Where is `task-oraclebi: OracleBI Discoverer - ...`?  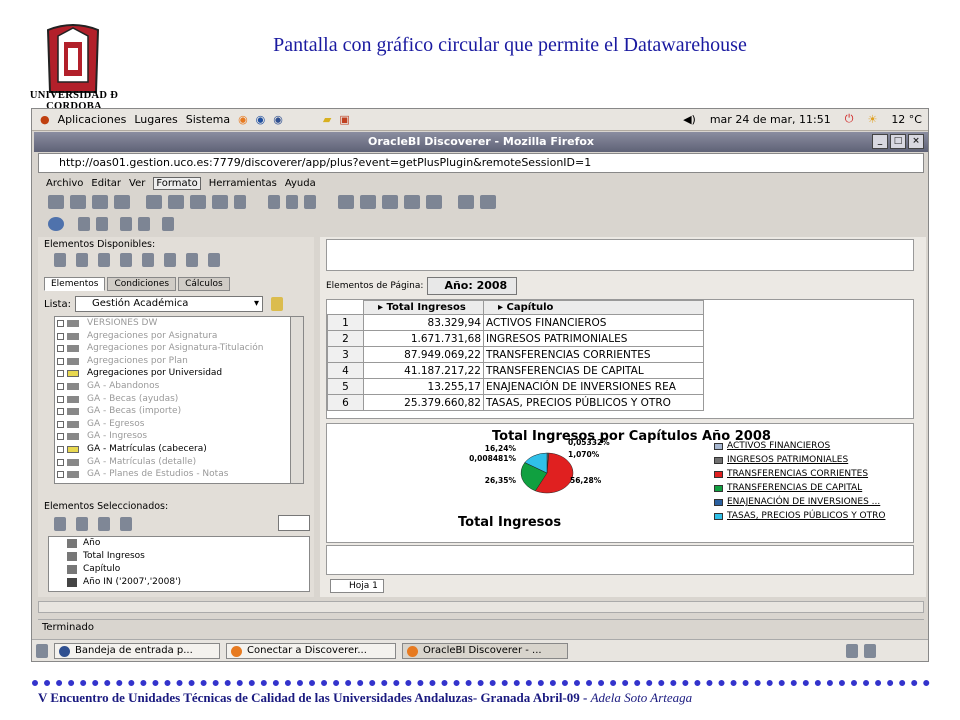 task-oraclebi: OracleBI Discoverer - ... is located at coordinates (485, 650).